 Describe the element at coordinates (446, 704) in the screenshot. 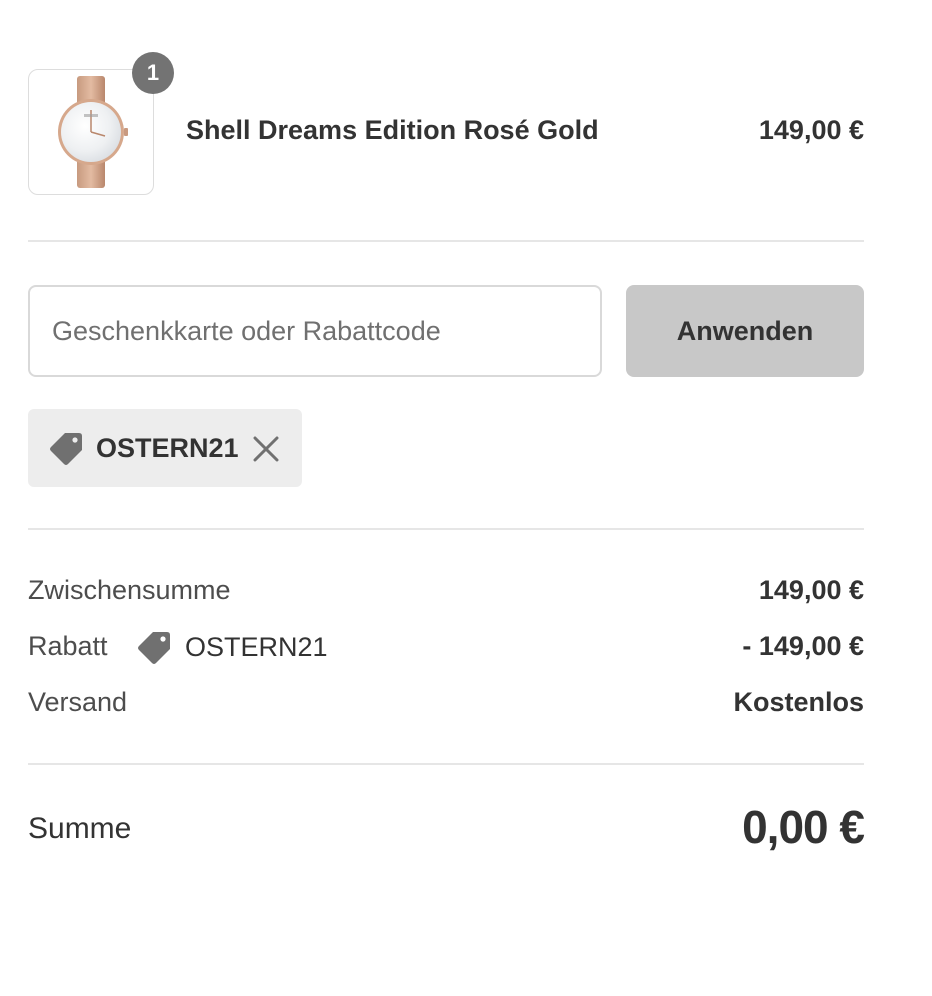

I see `shipping-row: Versand Kostenlos` at that location.